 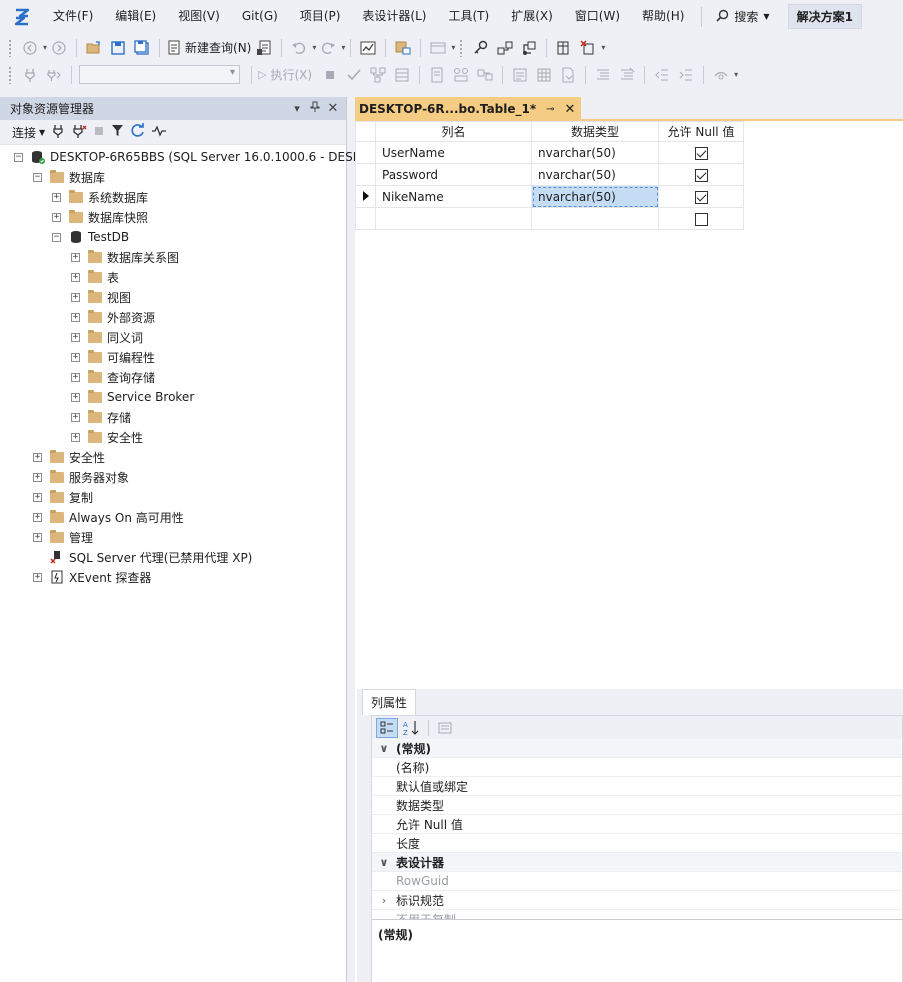 I want to click on query-options-icon, so click(x=437, y=75).